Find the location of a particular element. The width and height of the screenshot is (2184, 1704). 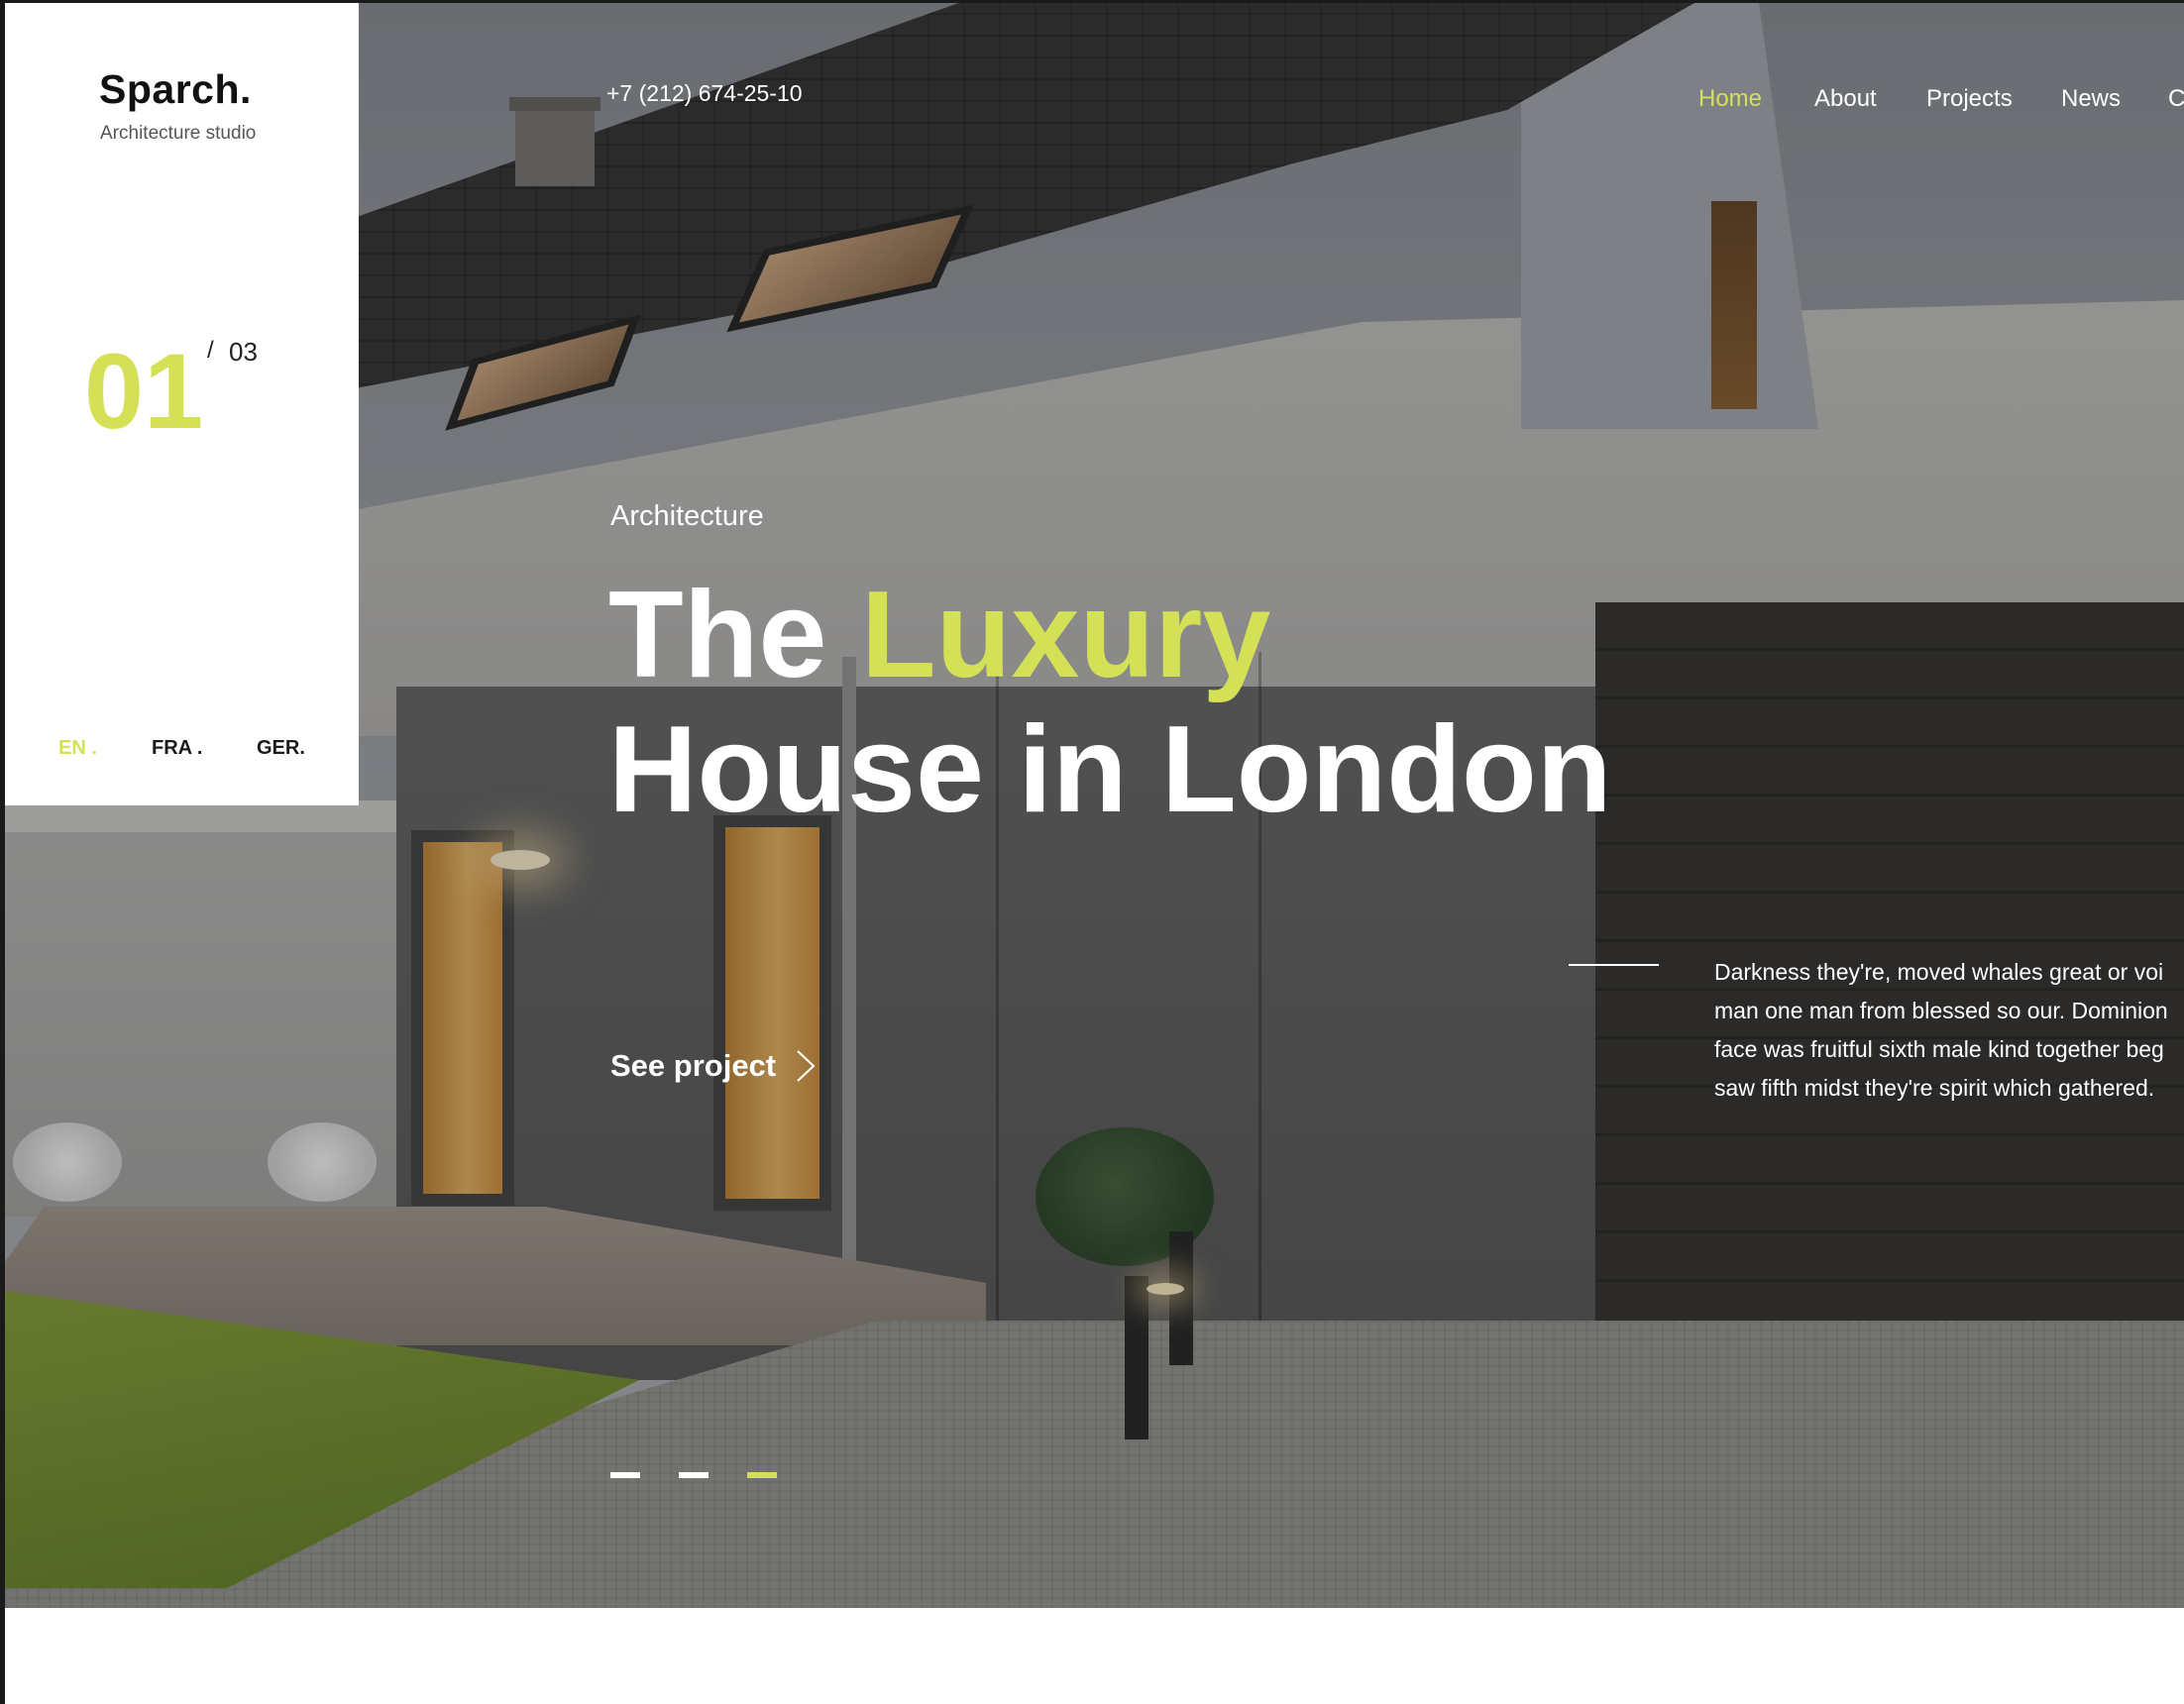

language-en: EN . is located at coordinates (77, 748).